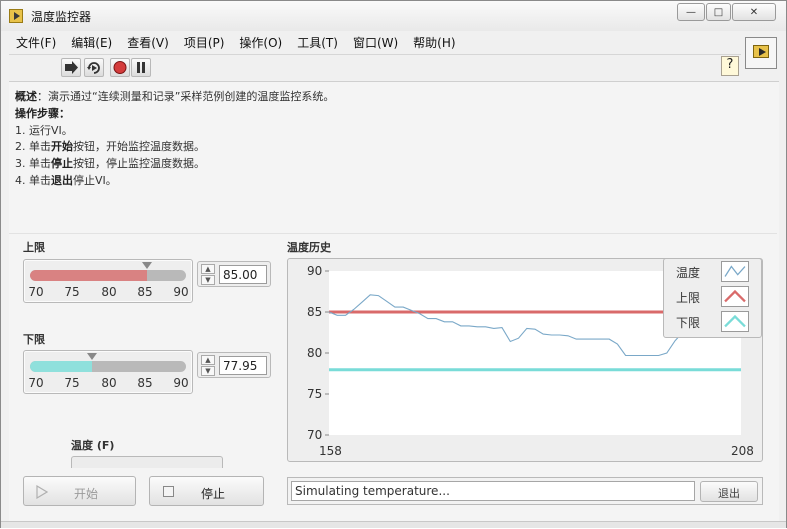 The image size is (787, 529). Describe the element at coordinates (742, 451) in the screenshot. I see `x-tick-label: 208` at that location.